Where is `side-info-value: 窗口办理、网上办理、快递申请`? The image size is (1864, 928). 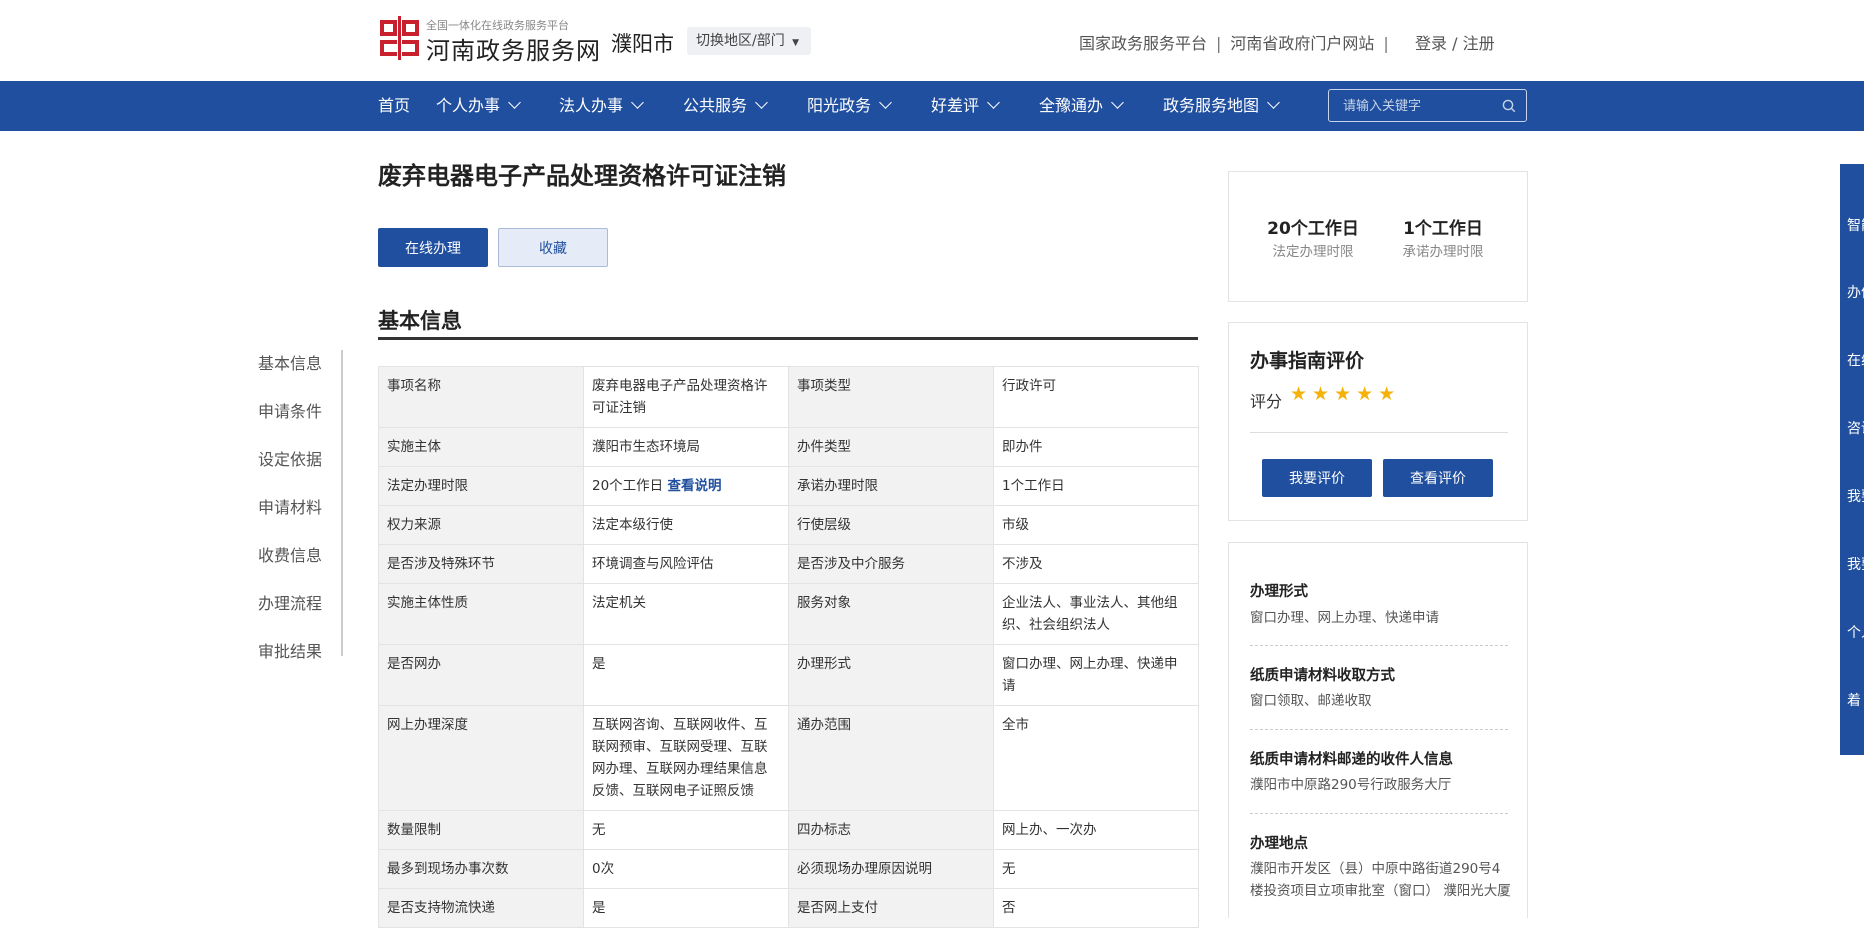
side-info-value: 窗口办理、网上办理、快递申请 is located at coordinates (1344, 618).